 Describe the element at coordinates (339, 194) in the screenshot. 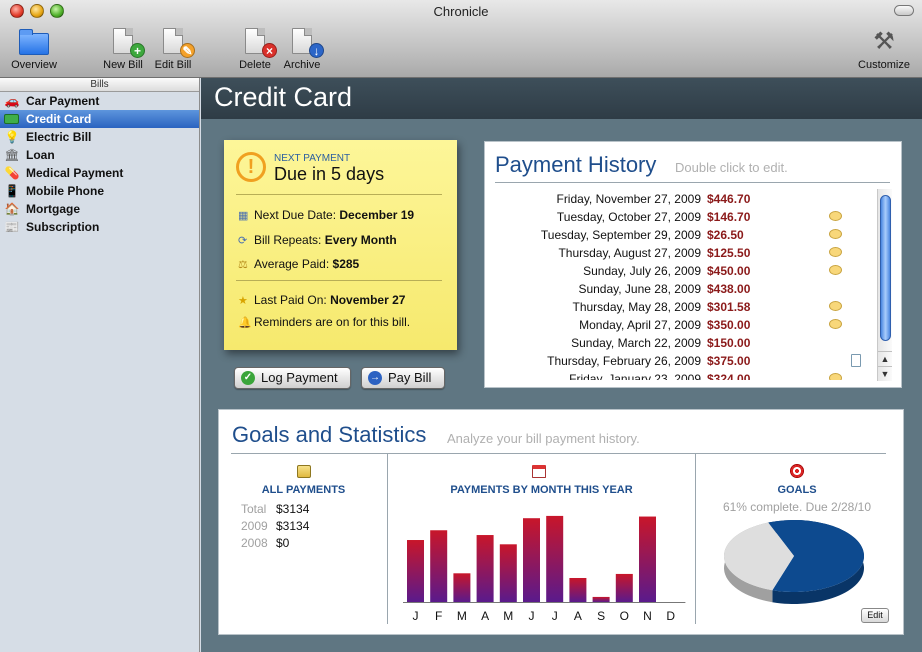

I see `note-divider` at that location.